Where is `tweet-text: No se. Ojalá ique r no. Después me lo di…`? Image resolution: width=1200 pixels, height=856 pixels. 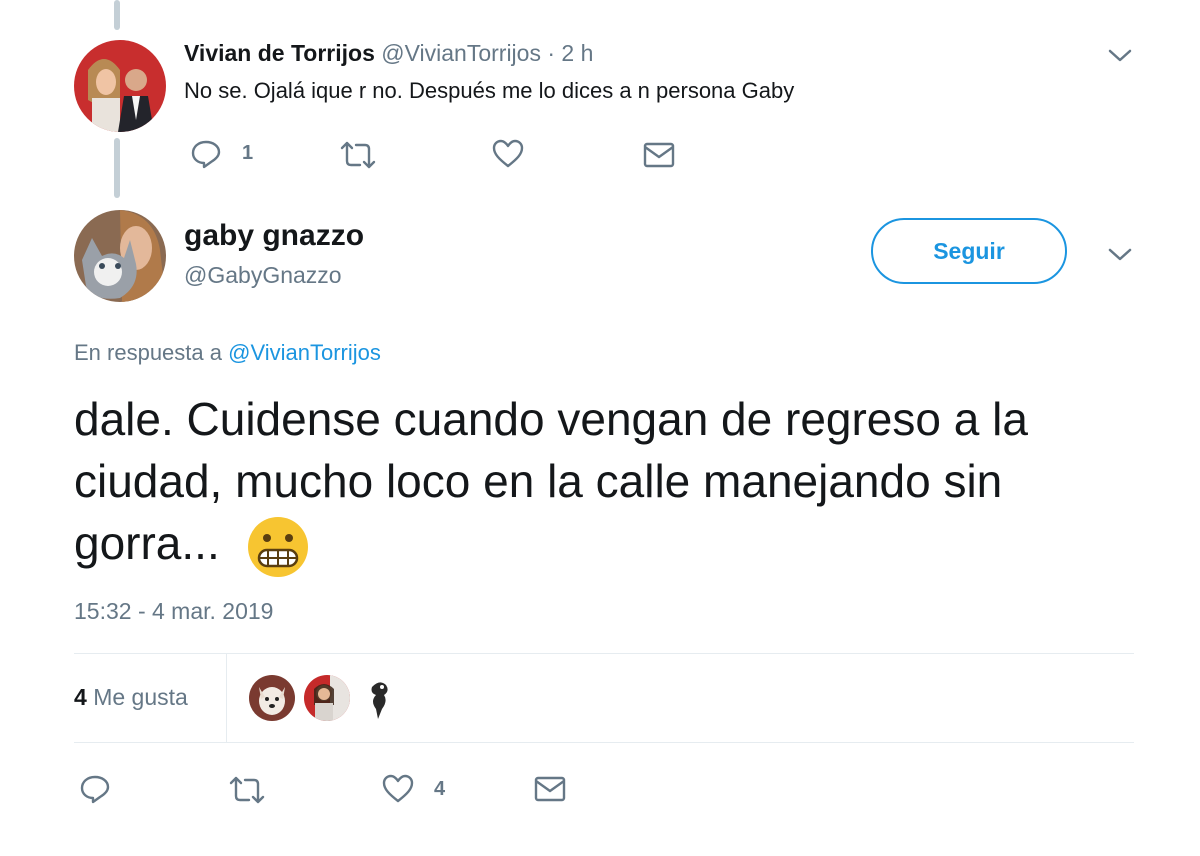
tweet-text: No se. Ojalá ique r no. Después me lo di… is located at coordinates (489, 90).